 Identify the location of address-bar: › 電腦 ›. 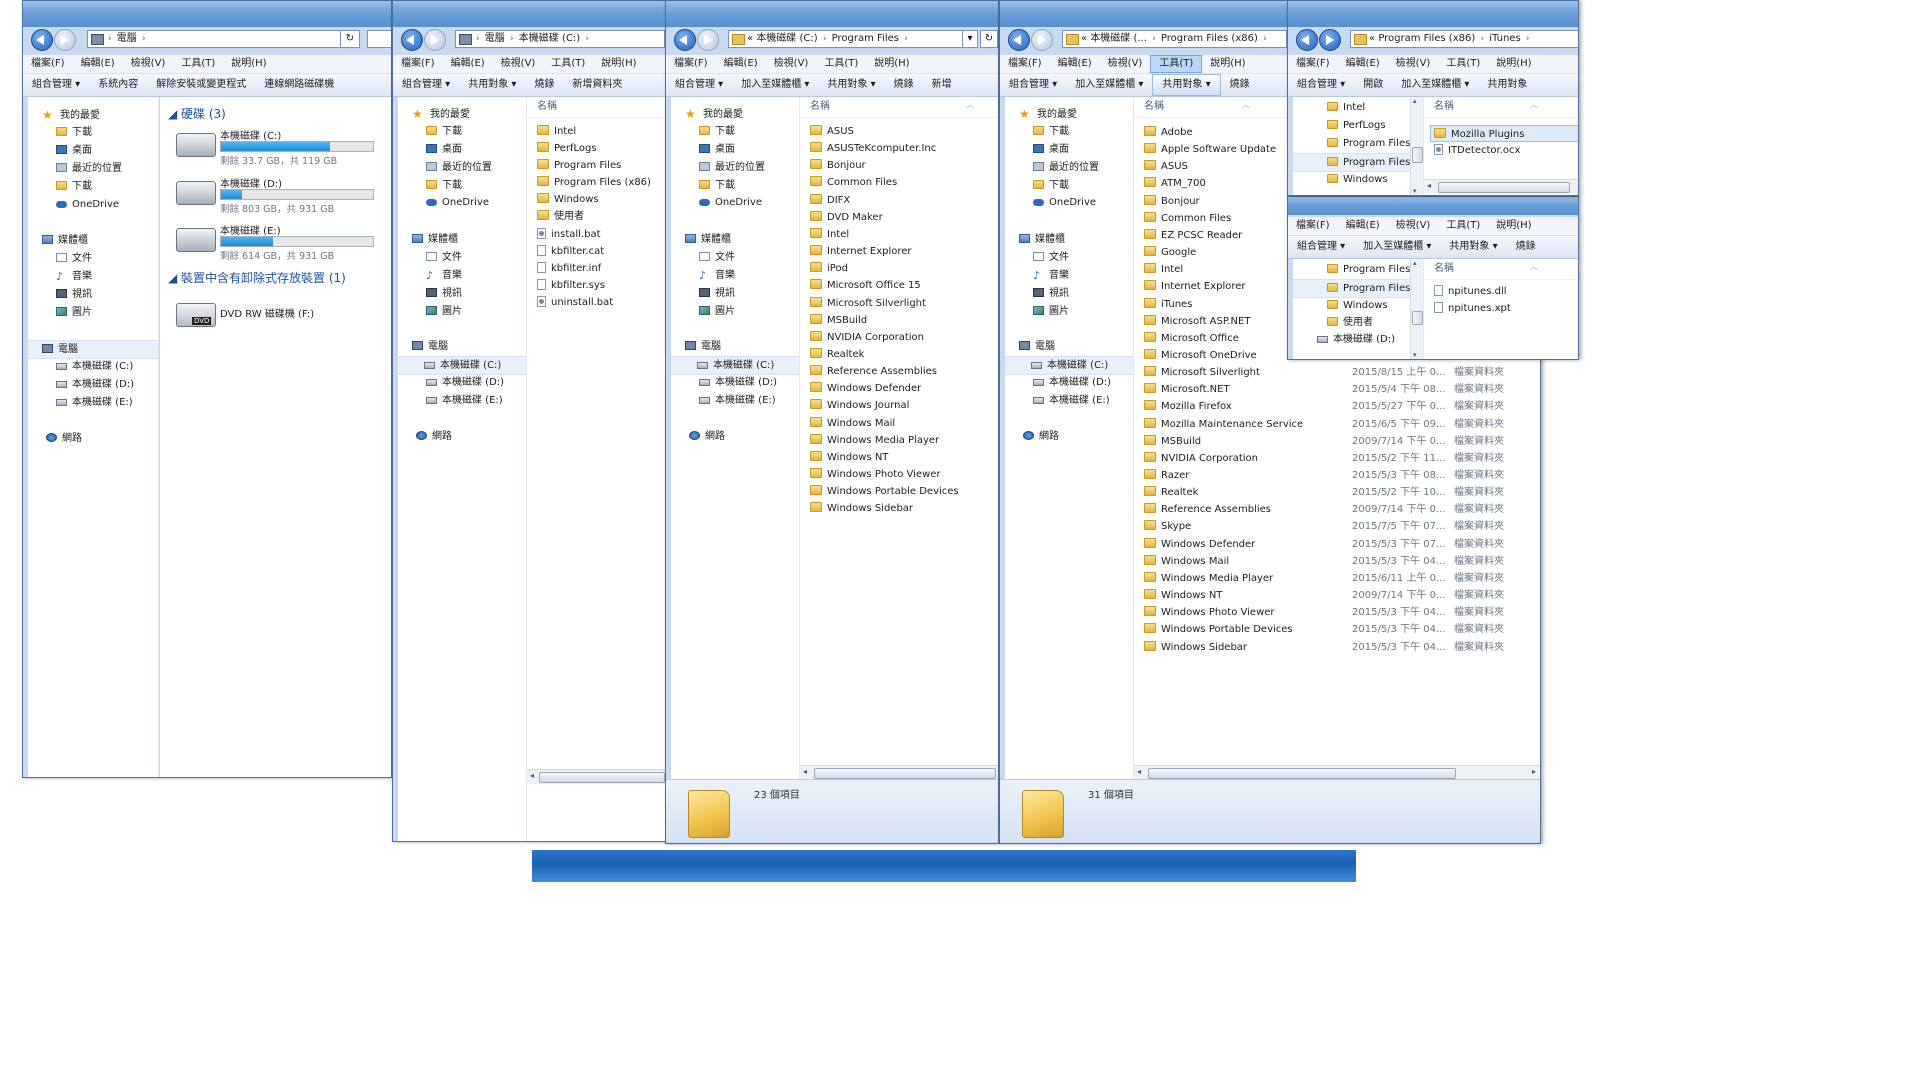
(214, 39).